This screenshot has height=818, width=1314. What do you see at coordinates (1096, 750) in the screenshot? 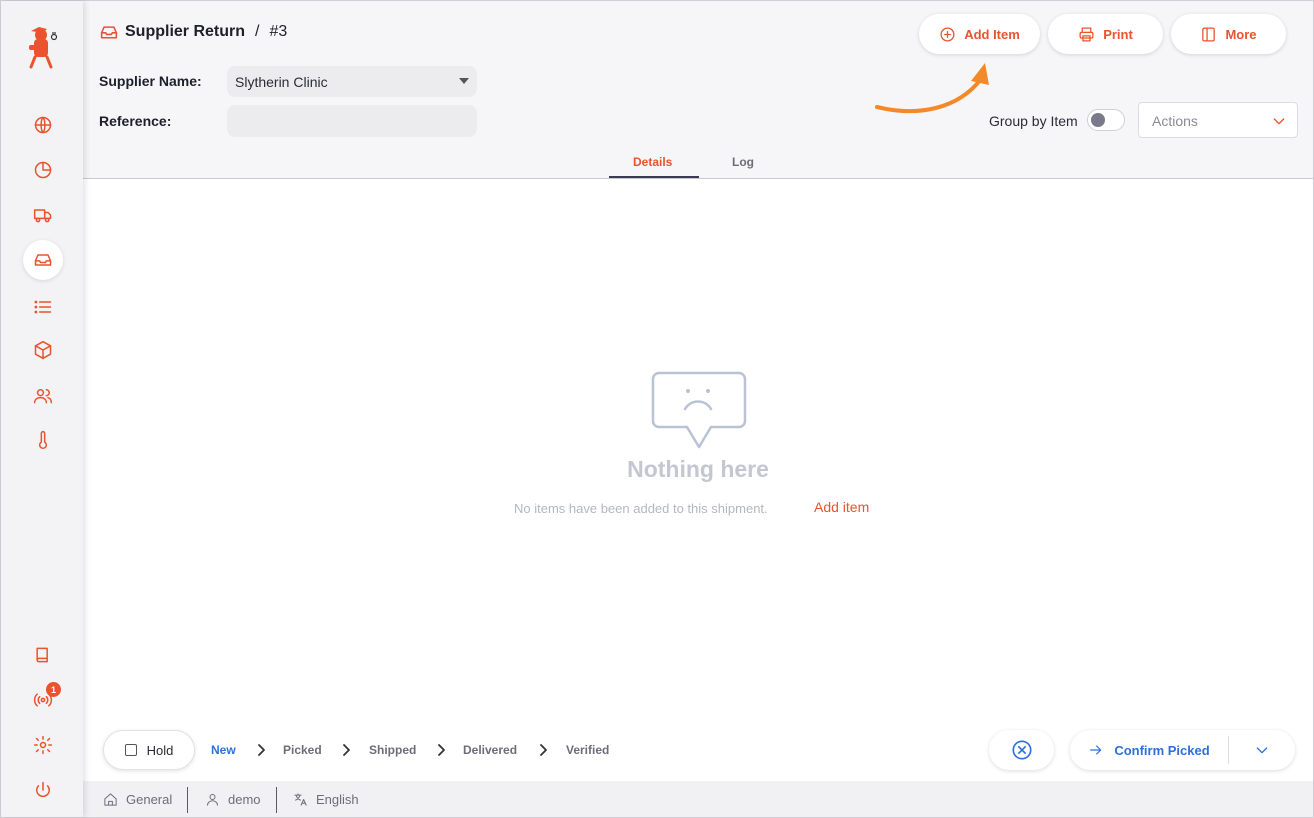
I see `arrow-right-icon` at bounding box center [1096, 750].